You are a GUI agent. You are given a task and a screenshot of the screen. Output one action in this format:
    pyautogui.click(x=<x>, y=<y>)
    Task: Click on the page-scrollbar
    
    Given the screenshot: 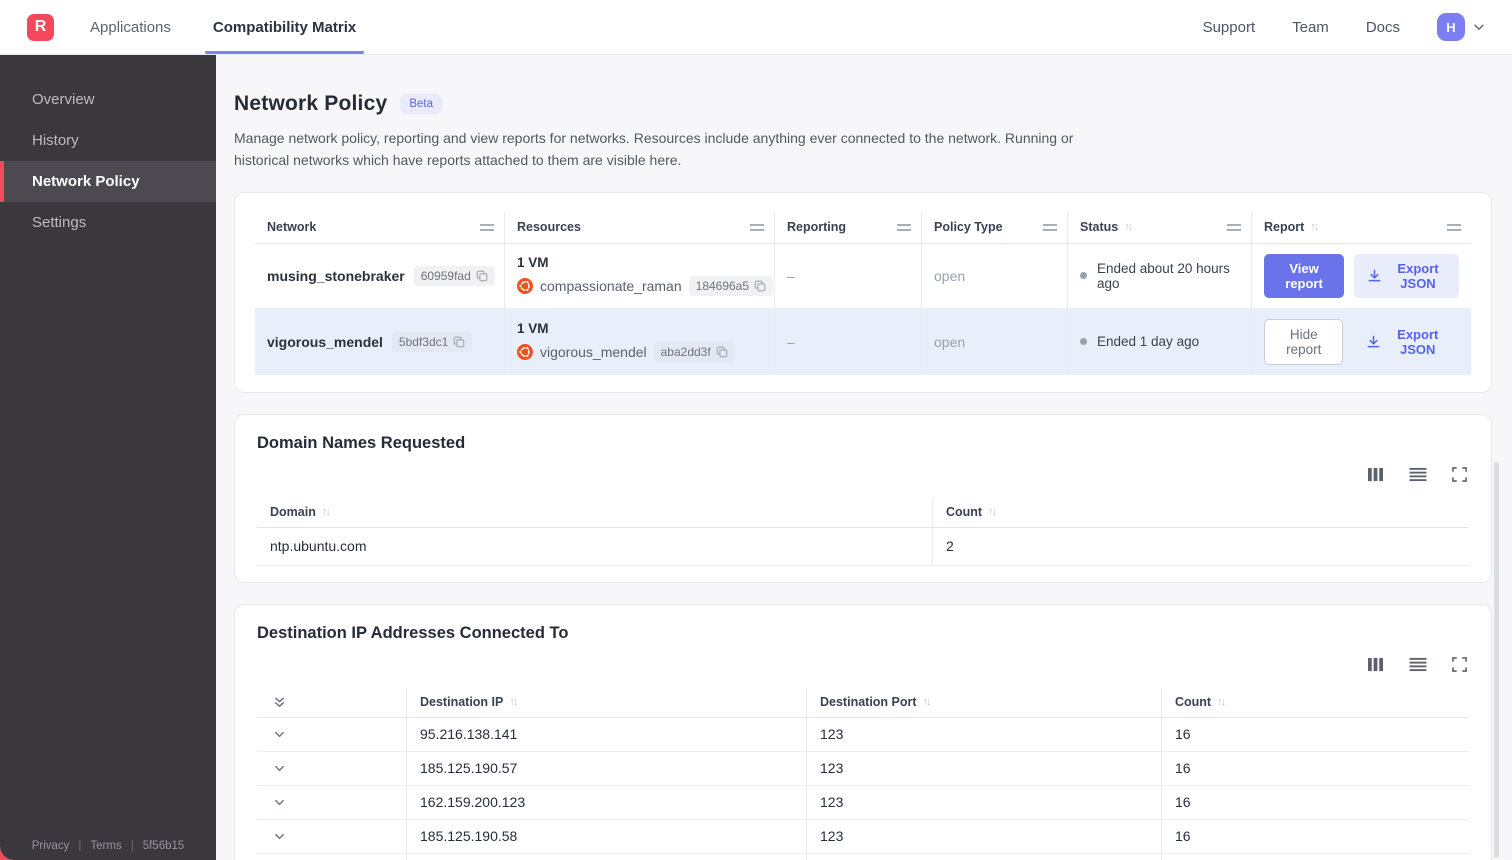 What is the action you would take?
    pyautogui.click(x=1496, y=660)
    